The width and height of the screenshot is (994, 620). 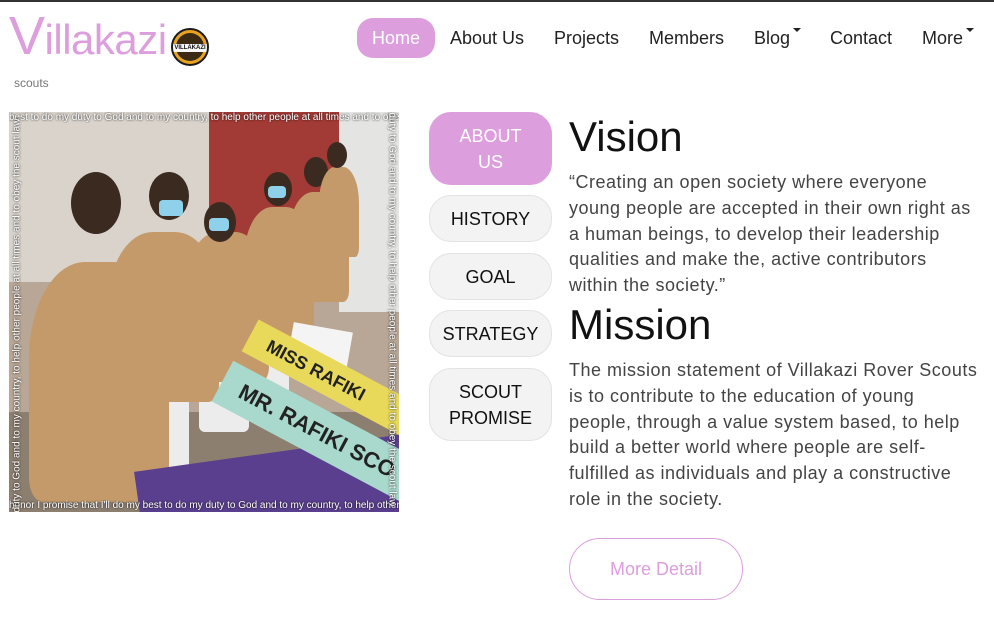 What do you see at coordinates (490, 404) in the screenshot?
I see `tab-scout-promise: SCOUT PROMISE` at bounding box center [490, 404].